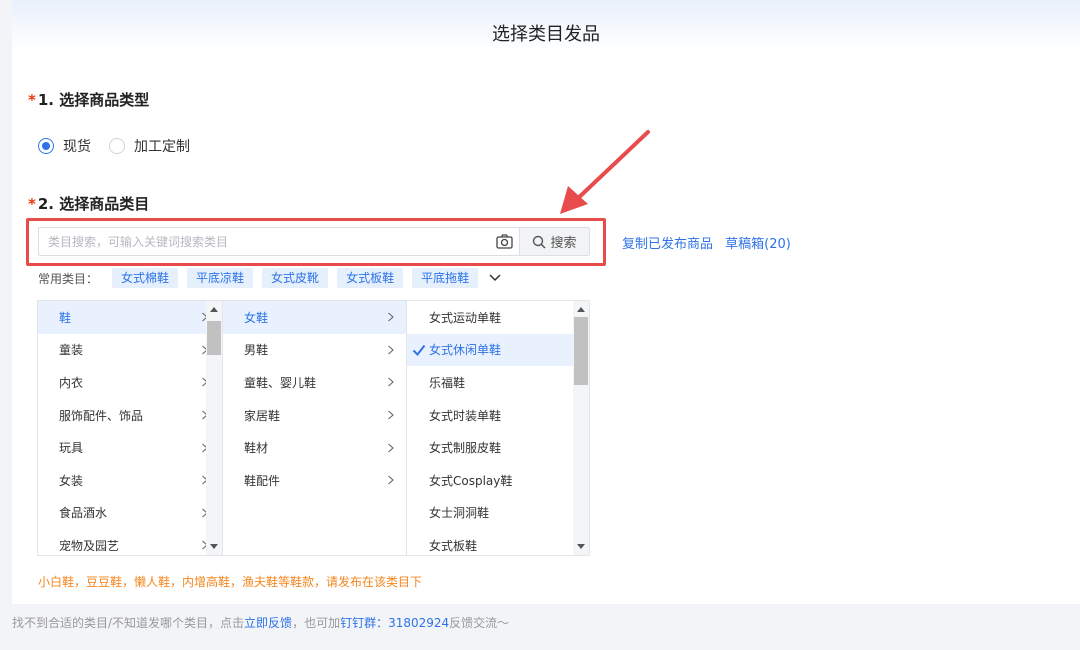 The image size is (1080, 650). What do you see at coordinates (77, 147) in the screenshot?
I see `radio-label: 现货` at bounding box center [77, 147].